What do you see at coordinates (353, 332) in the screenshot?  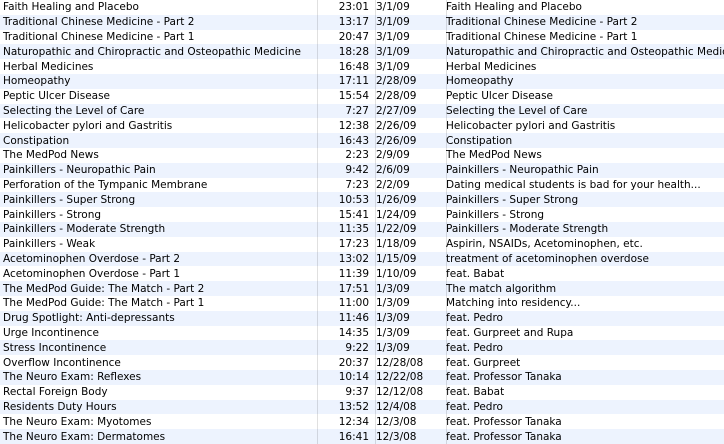 I see `episode-time: 14:35` at bounding box center [353, 332].